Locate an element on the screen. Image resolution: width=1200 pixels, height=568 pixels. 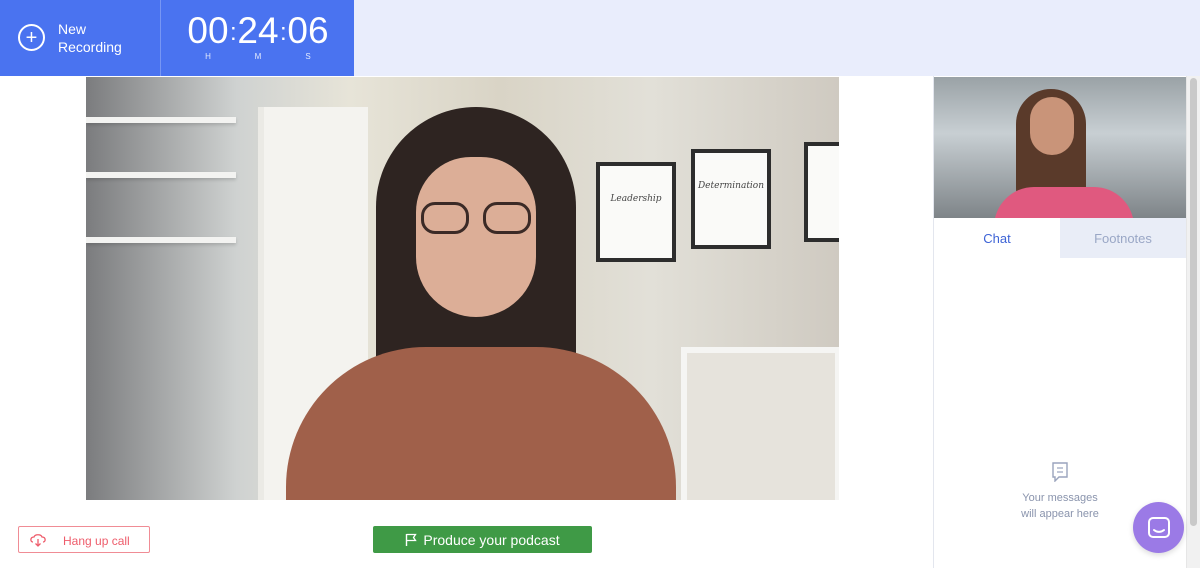
new-recording-button: + New Recording is located at coordinates (80, 38).